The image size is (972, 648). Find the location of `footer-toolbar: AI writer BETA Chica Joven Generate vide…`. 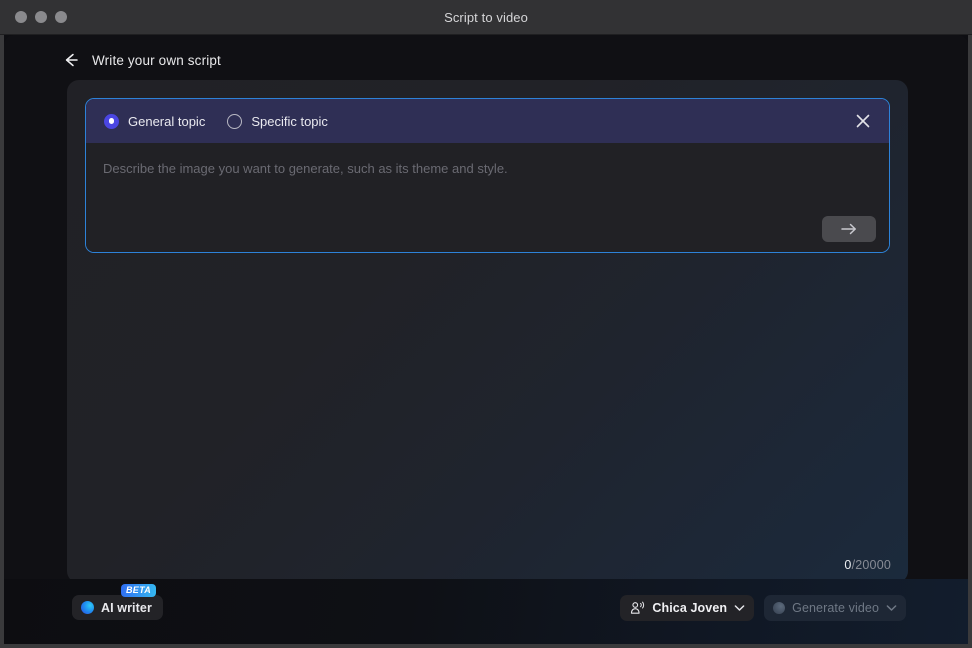

footer-toolbar: AI writer BETA Chica Joven Generate vide… is located at coordinates (486, 611).